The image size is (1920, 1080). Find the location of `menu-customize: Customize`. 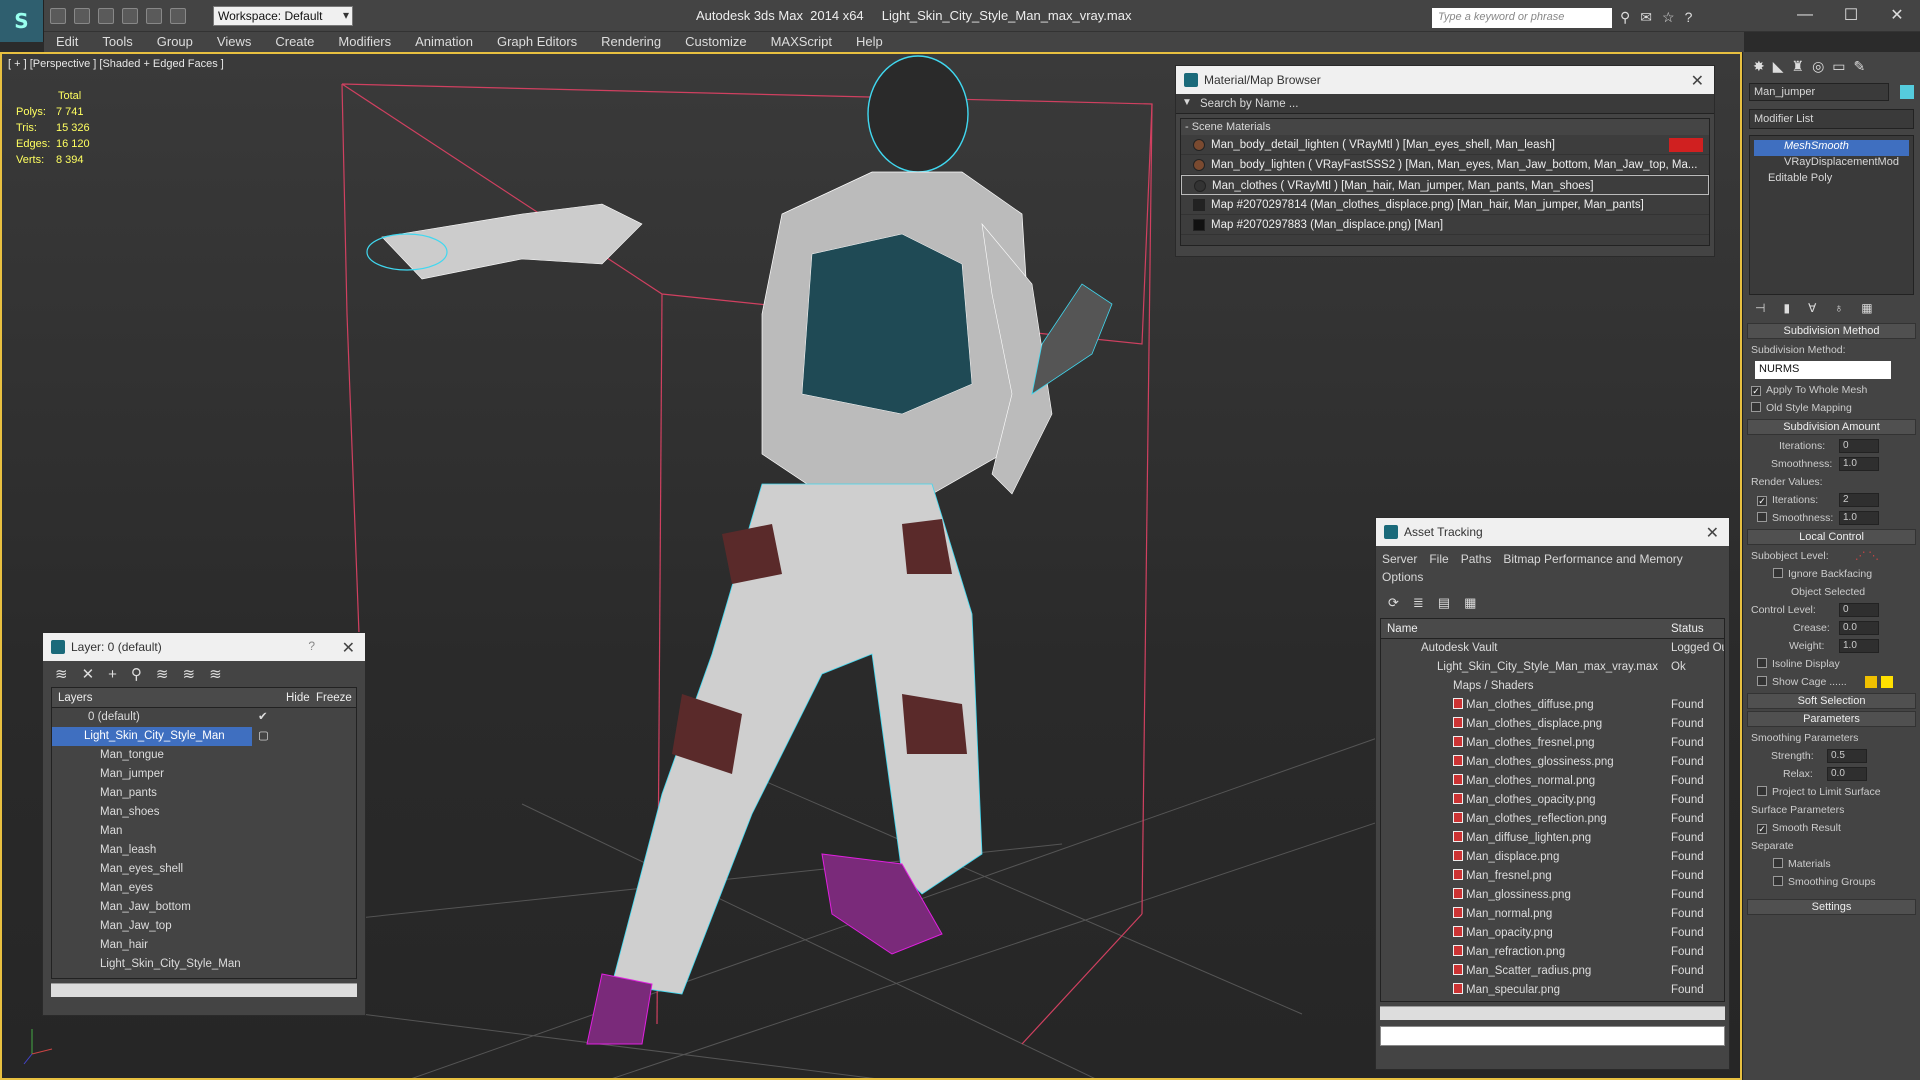

menu-customize: Customize is located at coordinates (715, 42).